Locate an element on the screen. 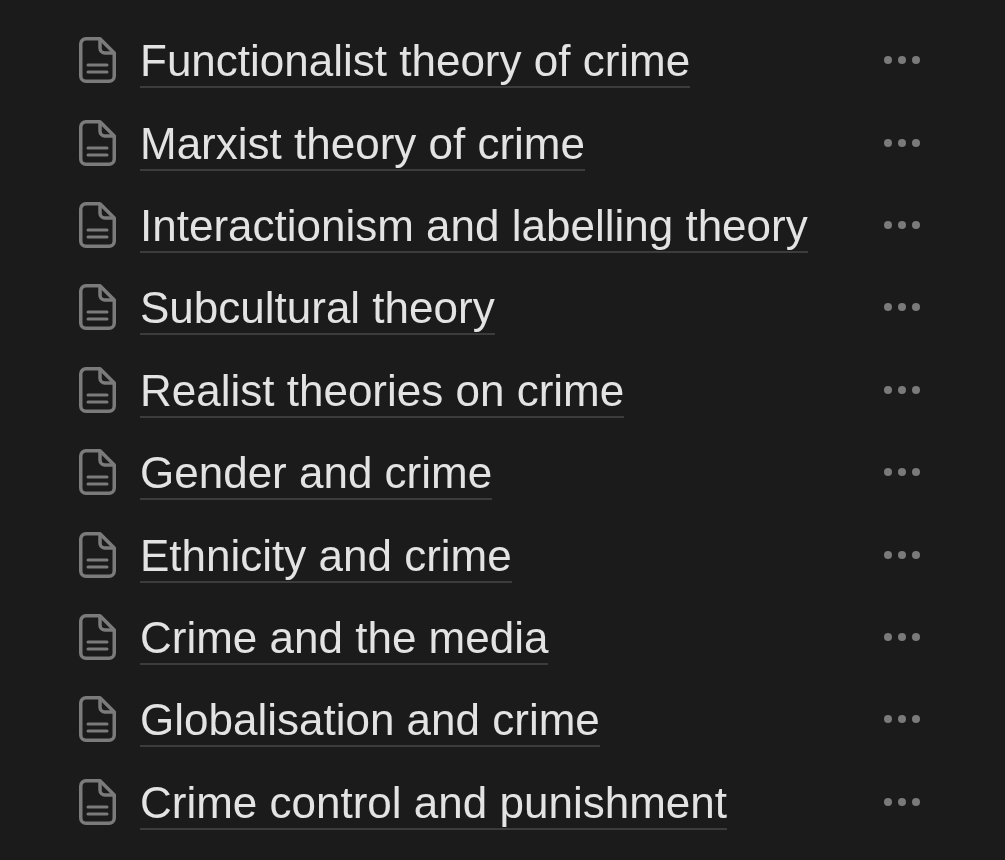  page-link: Globalisation and crime is located at coordinates (370, 721).